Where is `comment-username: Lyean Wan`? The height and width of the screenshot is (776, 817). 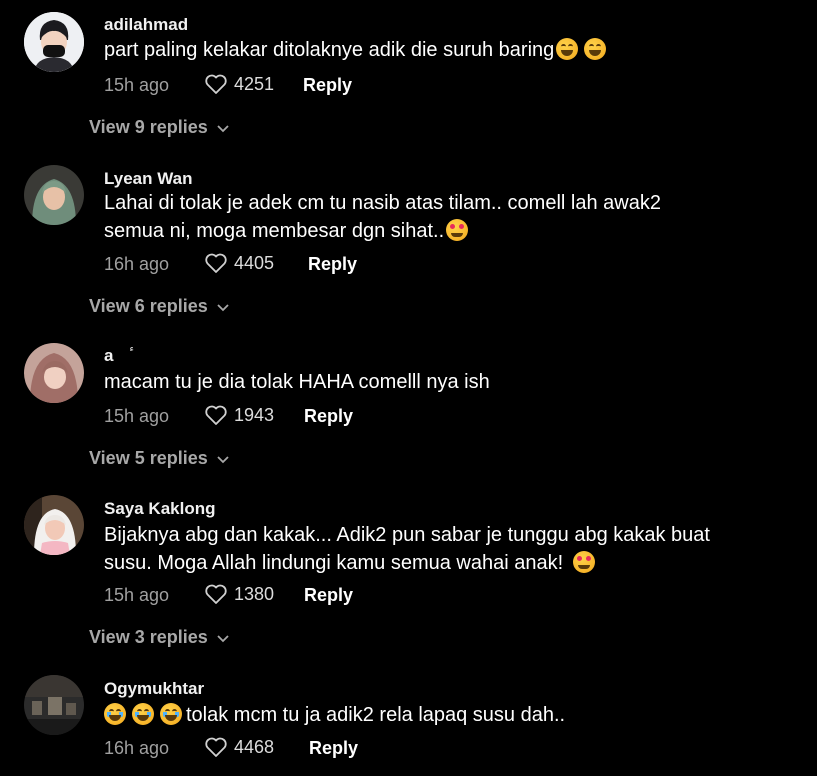
comment-username: Lyean Wan is located at coordinates (148, 179).